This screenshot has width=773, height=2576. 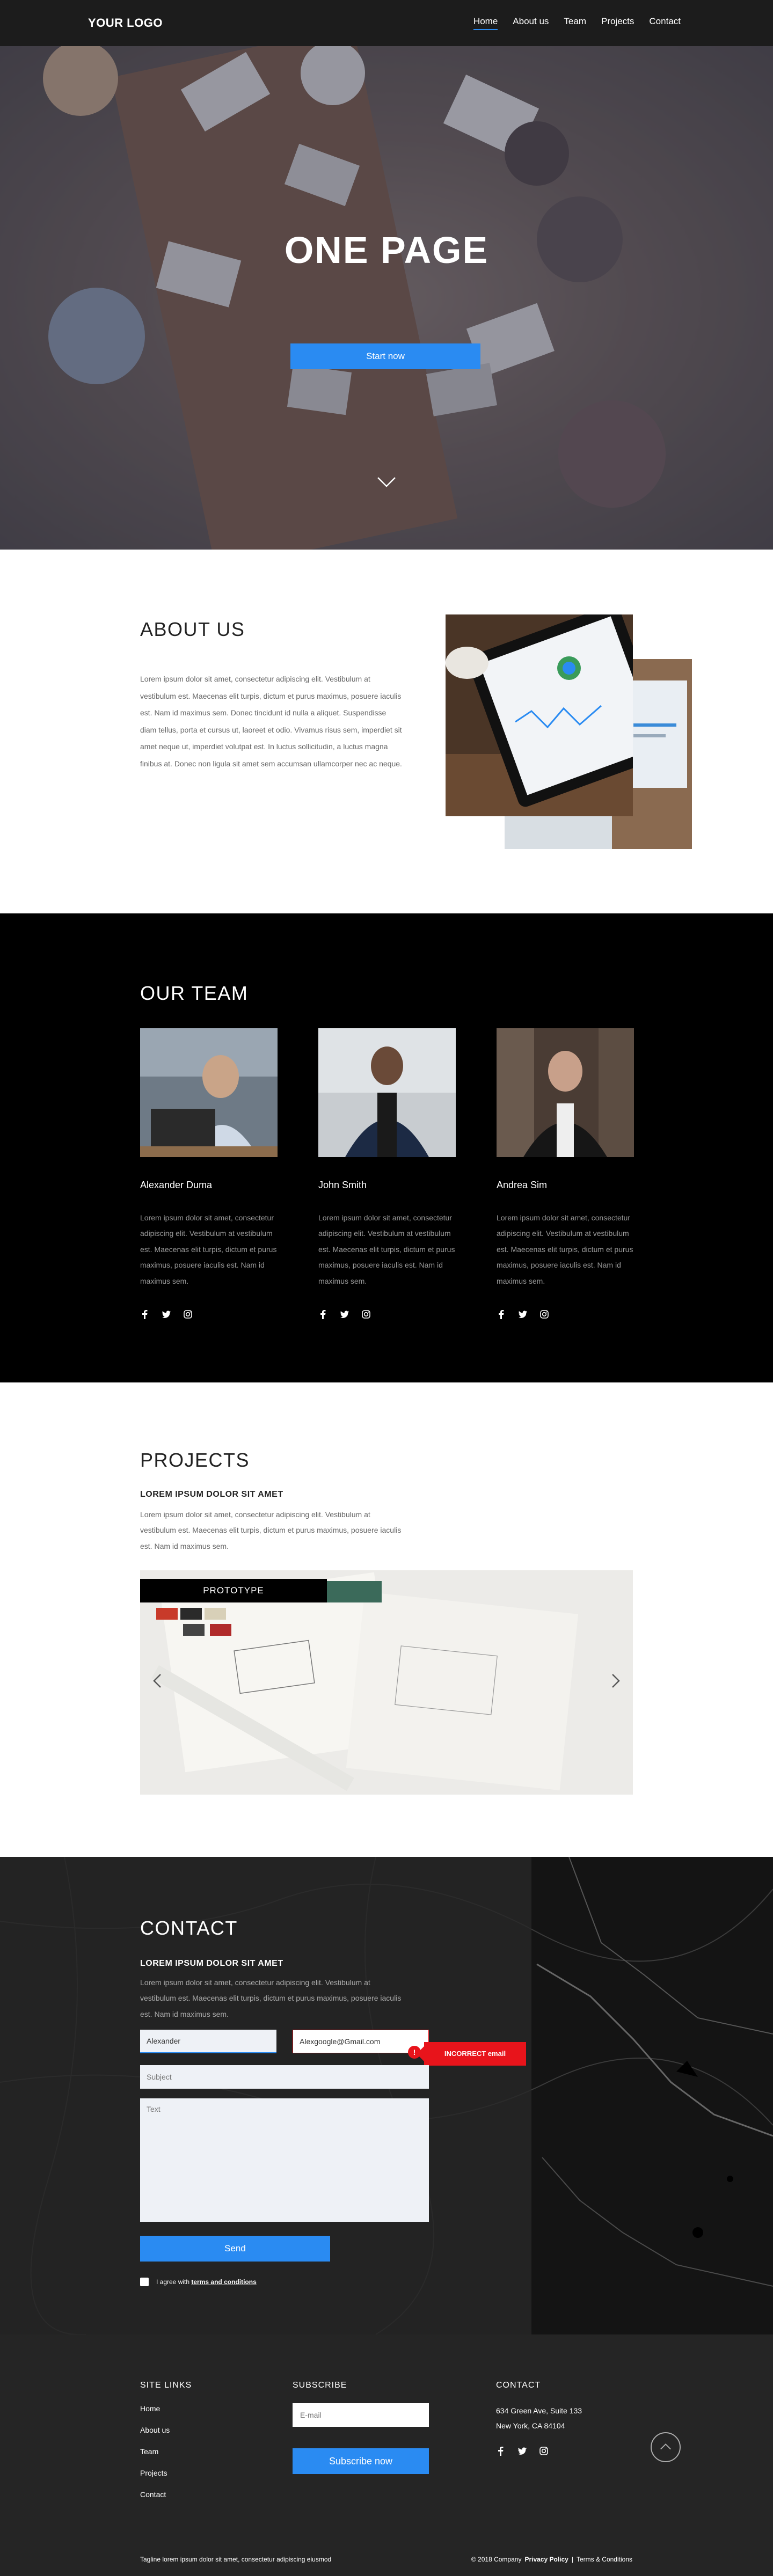 What do you see at coordinates (530, 2425) in the screenshot?
I see `address-line-2: New York, CA 84104` at bounding box center [530, 2425].